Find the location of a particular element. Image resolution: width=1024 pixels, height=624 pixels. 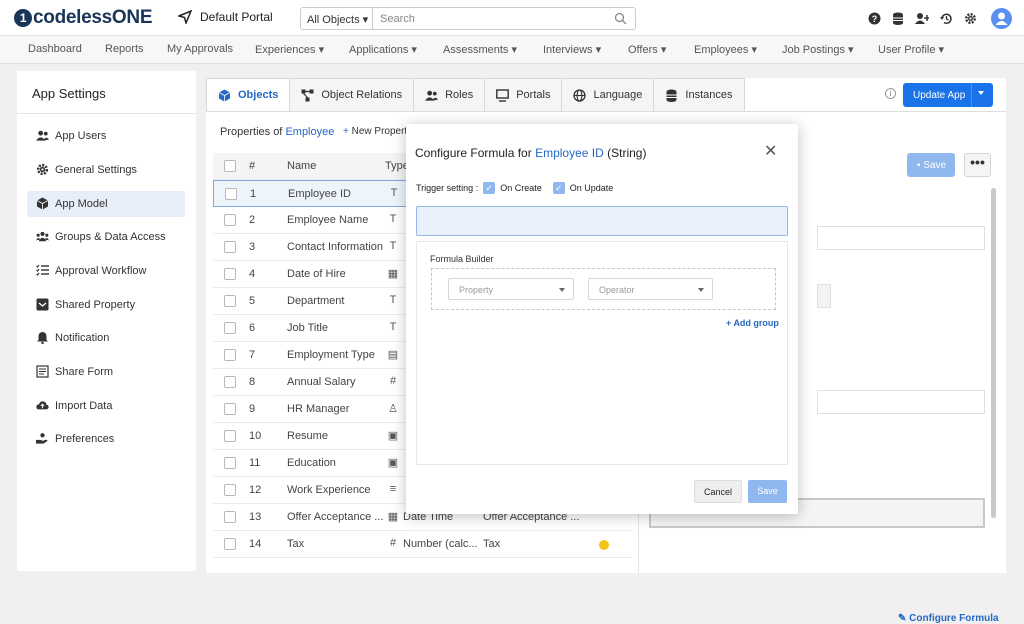

add-group-button: + Add group is located at coordinates (752, 323).